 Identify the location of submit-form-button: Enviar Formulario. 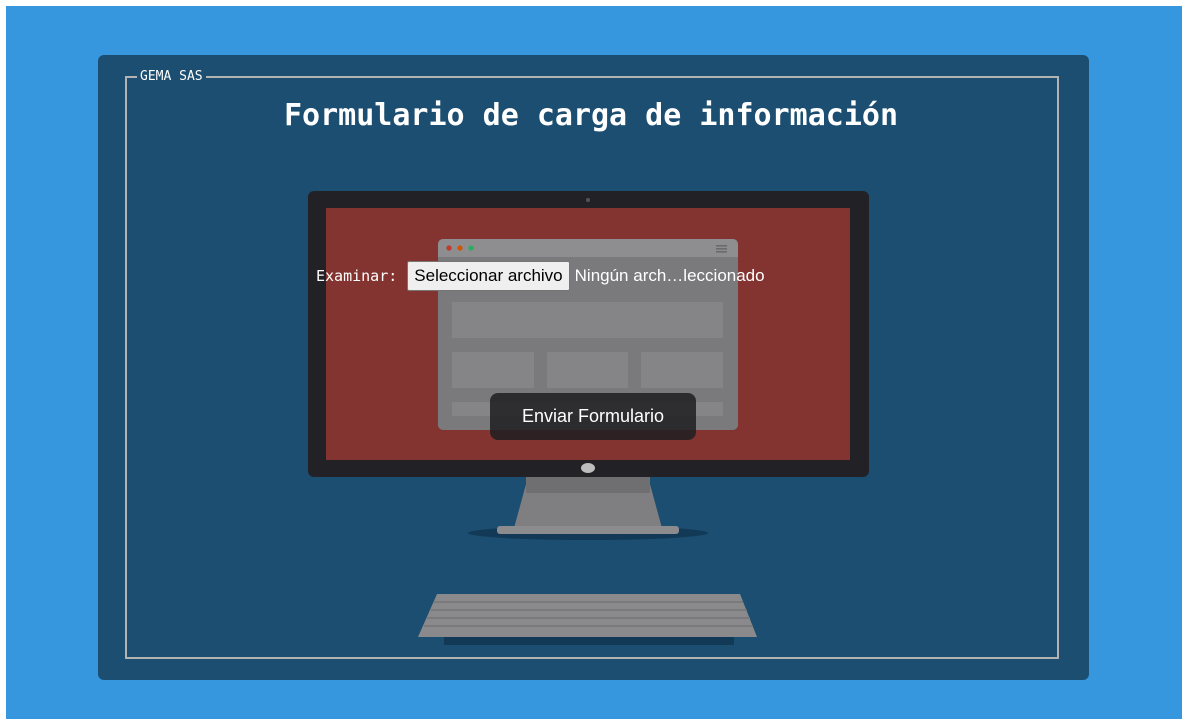
(593, 416).